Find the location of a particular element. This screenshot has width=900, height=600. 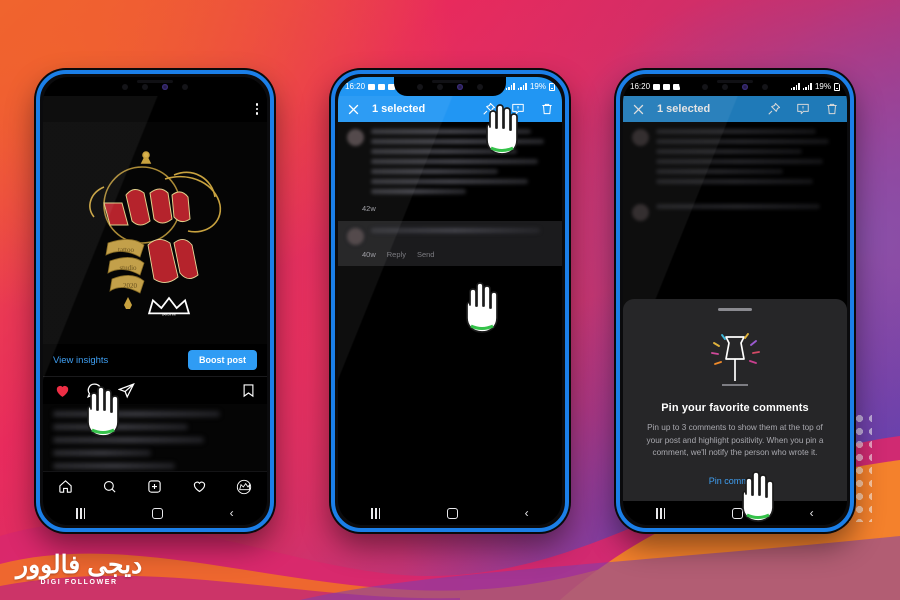

svg-text: studio is located at coordinates (128, 268).